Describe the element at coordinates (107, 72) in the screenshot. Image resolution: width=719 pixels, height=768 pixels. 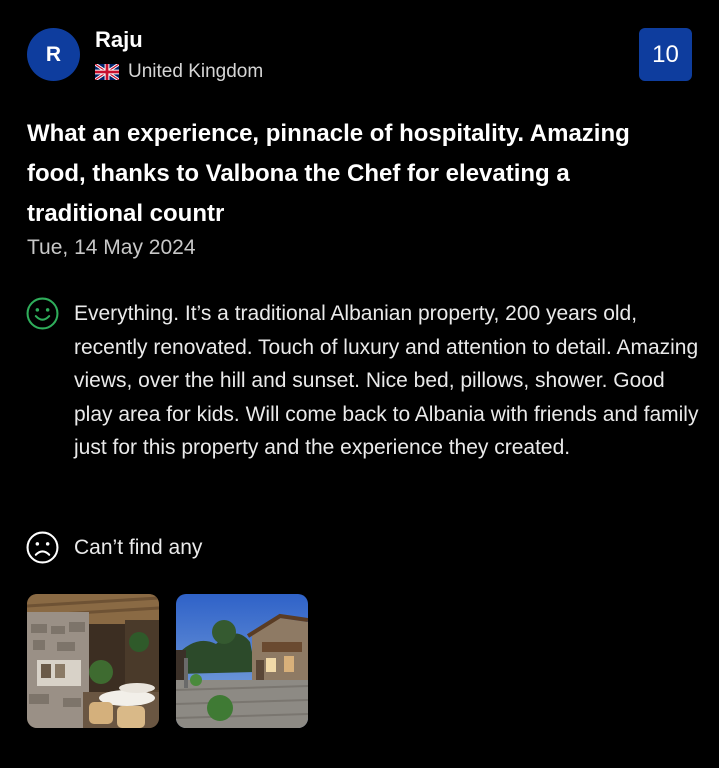
I see `uk-flag-icon` at that location.